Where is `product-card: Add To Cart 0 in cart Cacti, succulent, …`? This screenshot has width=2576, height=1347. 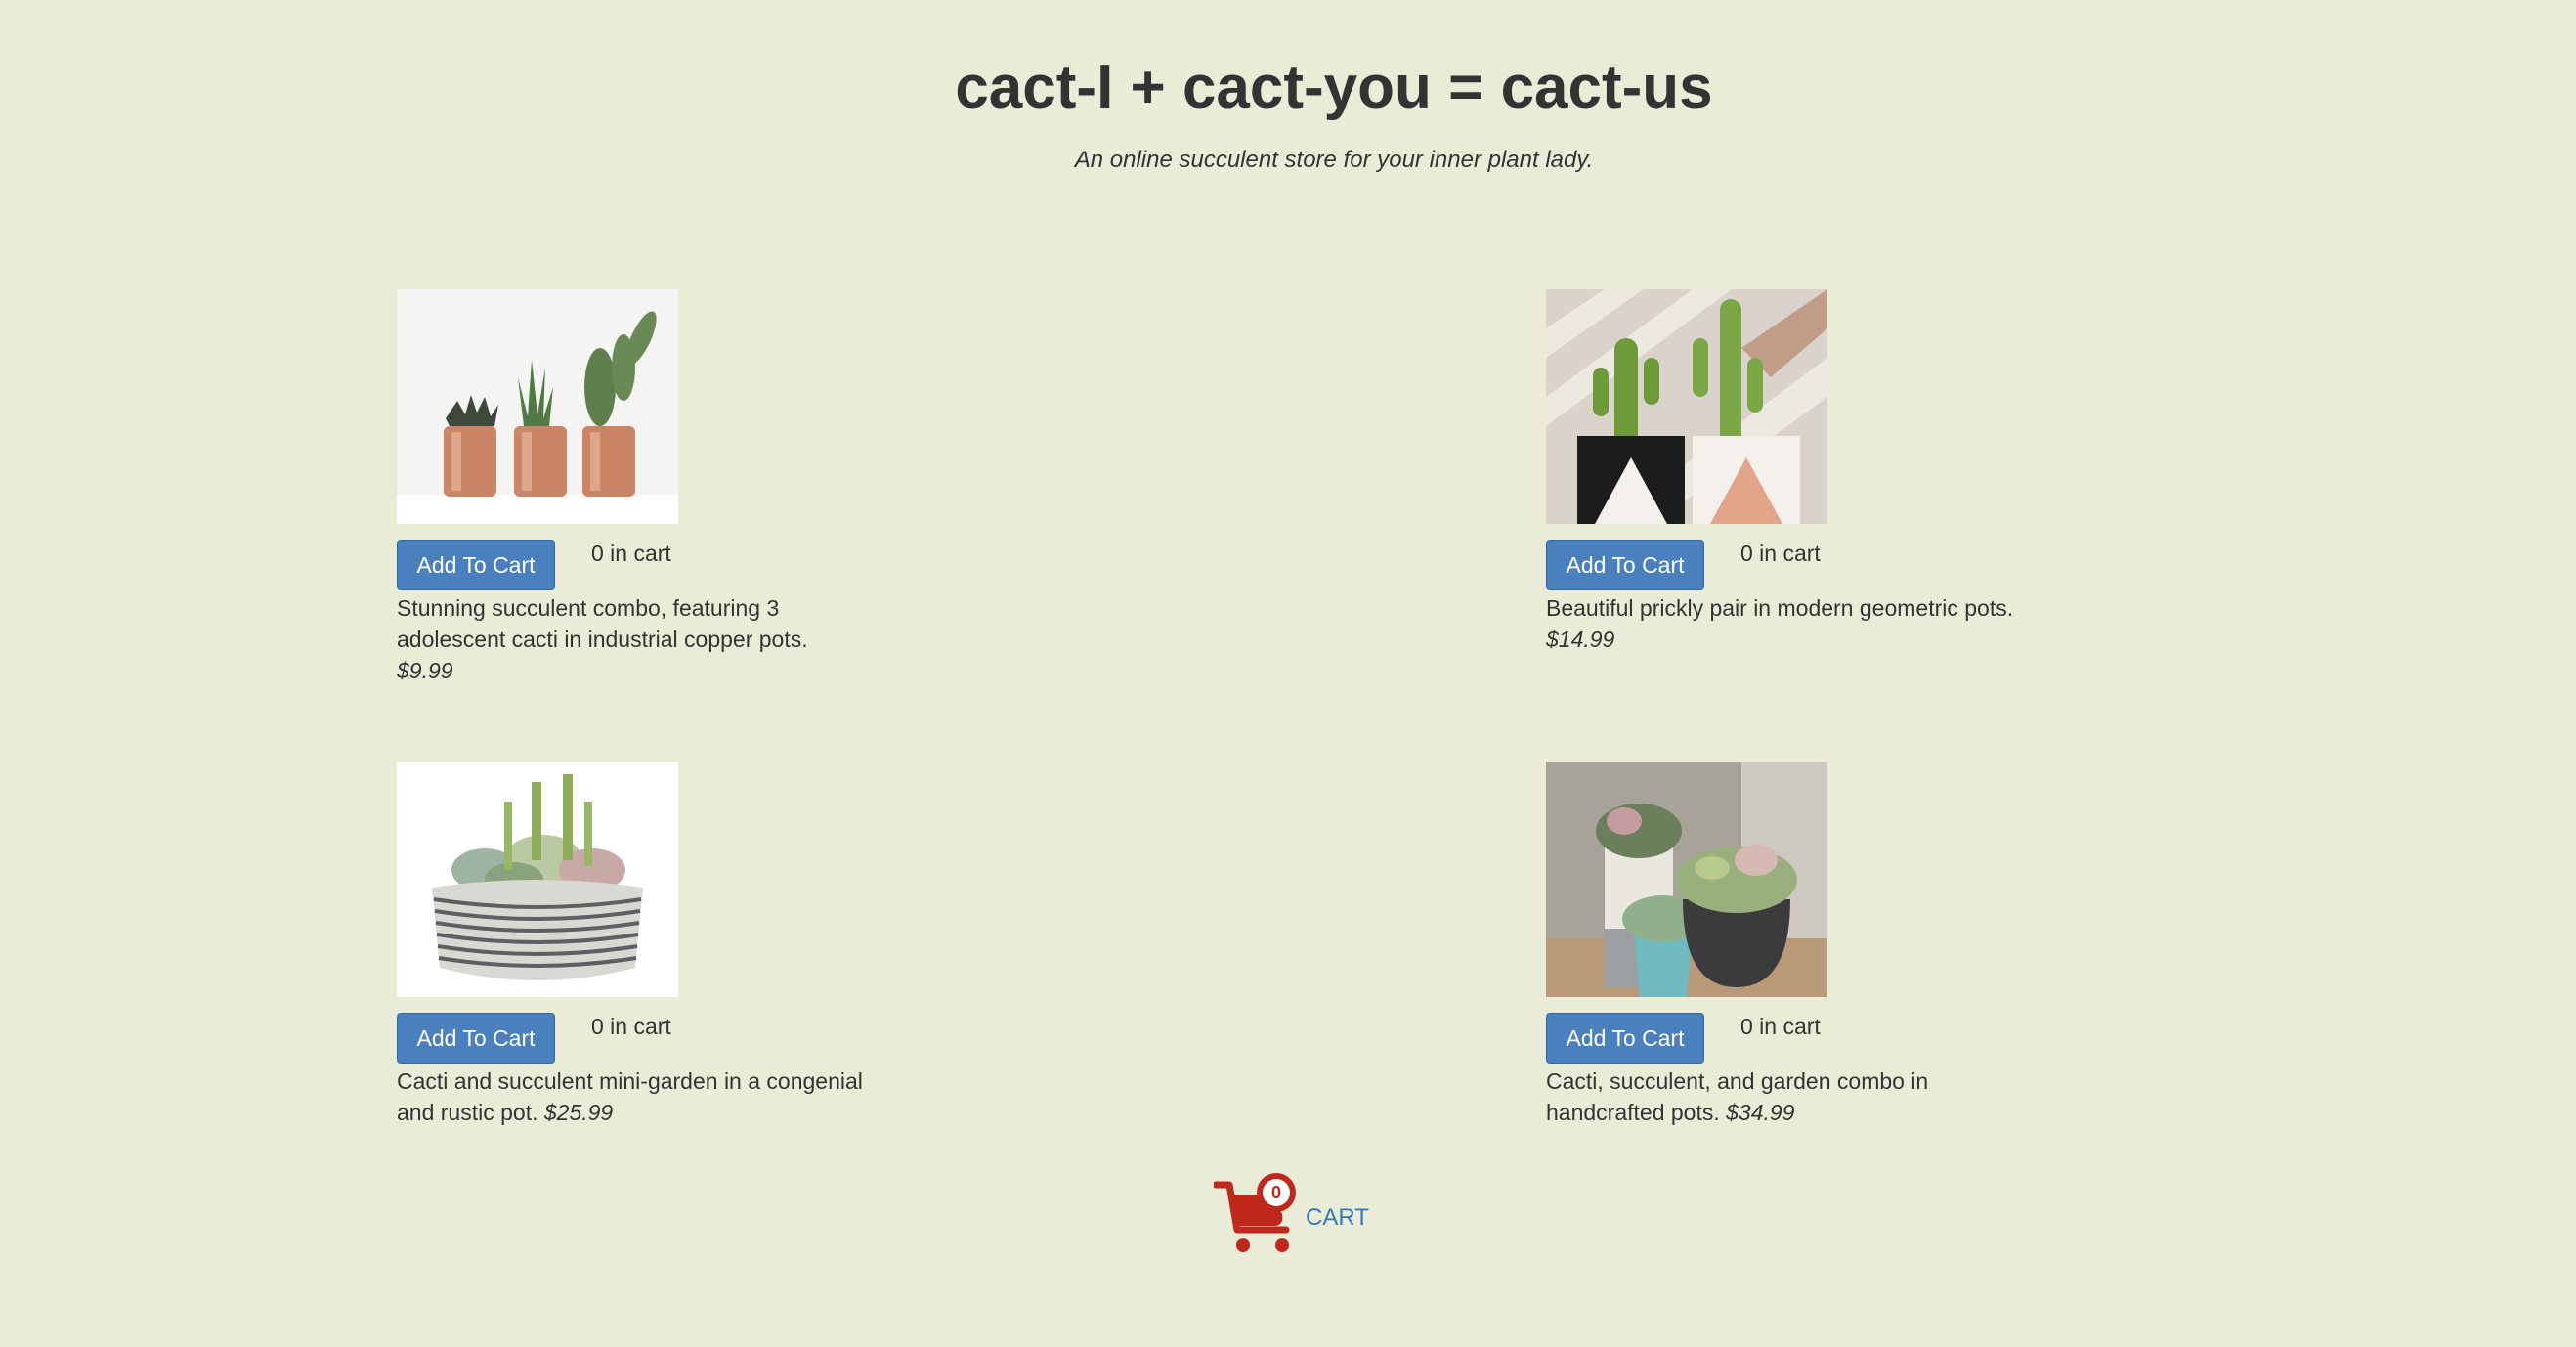 product-card: Add To Cart 0 in cart Cacti, succulent, … is located at coordinates (1800, 945).